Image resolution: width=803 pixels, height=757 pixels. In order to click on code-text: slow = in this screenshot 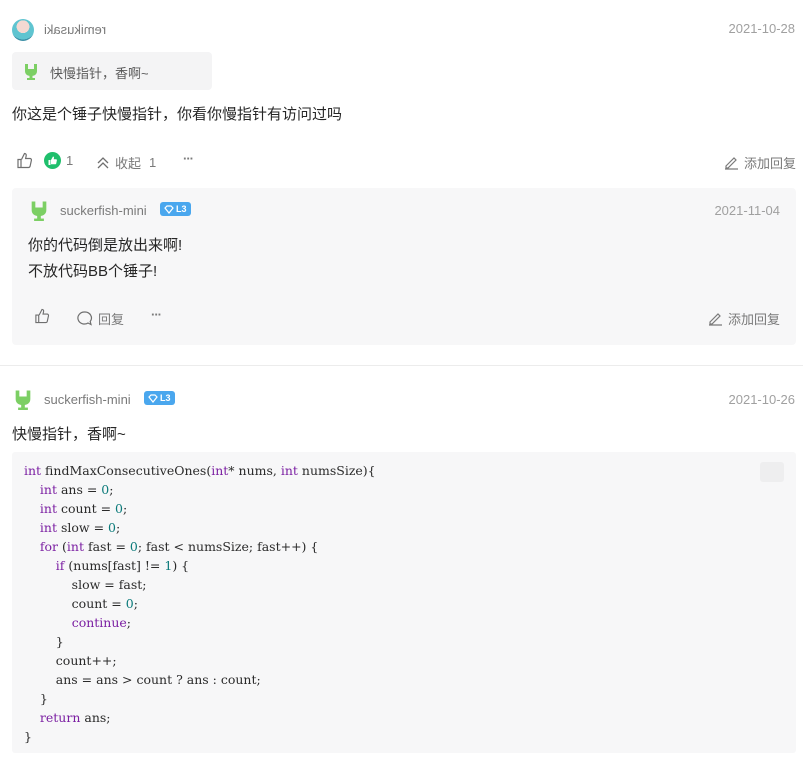, I will do `click(82, 527)`.